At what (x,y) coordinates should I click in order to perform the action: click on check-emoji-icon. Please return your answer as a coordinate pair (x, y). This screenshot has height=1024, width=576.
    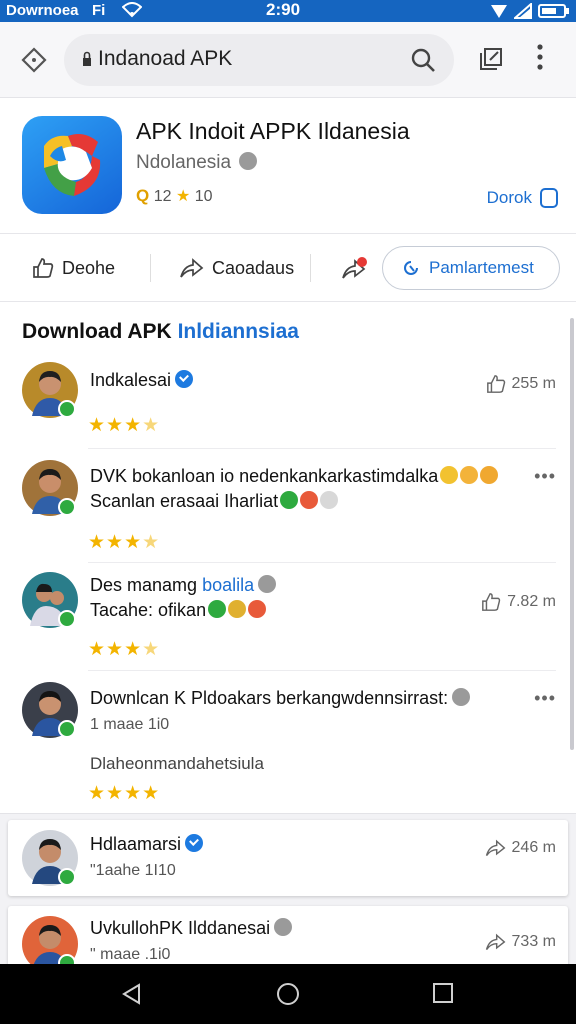
    Looking at the image, I should click on (289, 500).